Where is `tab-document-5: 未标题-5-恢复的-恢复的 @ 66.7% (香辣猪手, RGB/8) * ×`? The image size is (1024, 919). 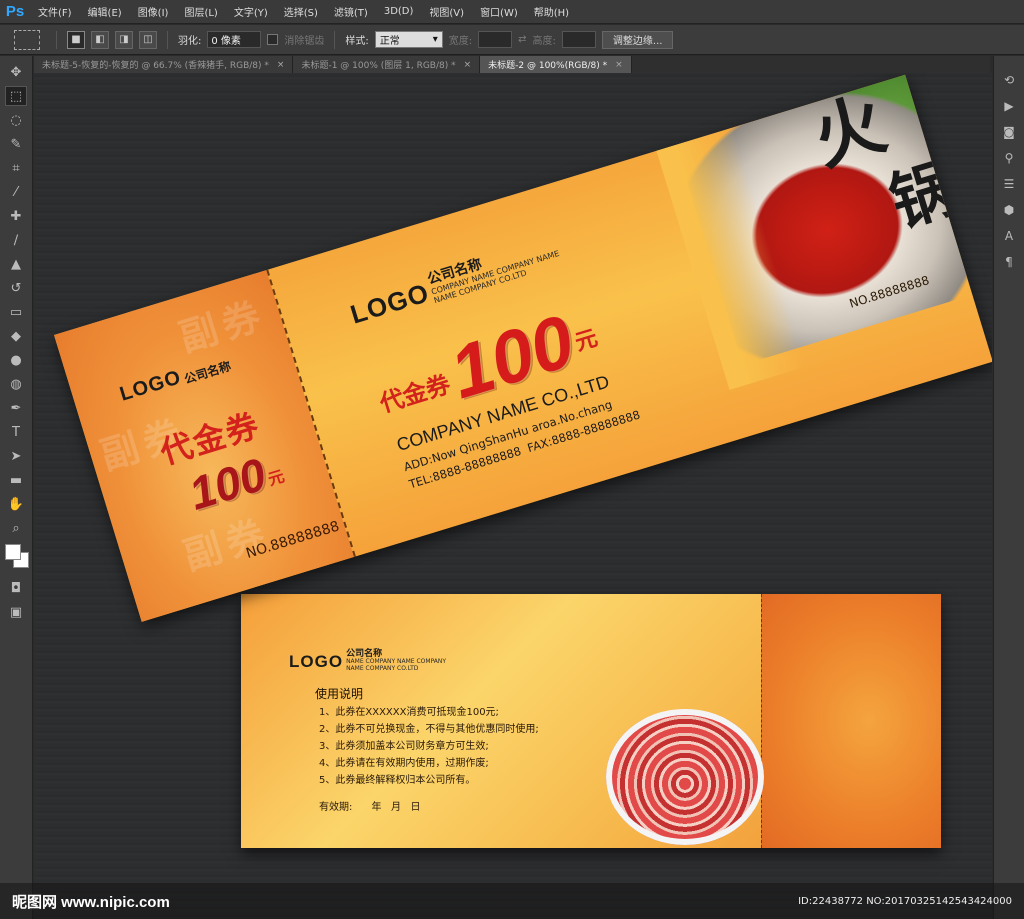 tab-document-5: 未标题-5-恢复的-恢复的 @ 66.7% (香辣猪手, RGB/8) * × is located at coordinates (164, 64).